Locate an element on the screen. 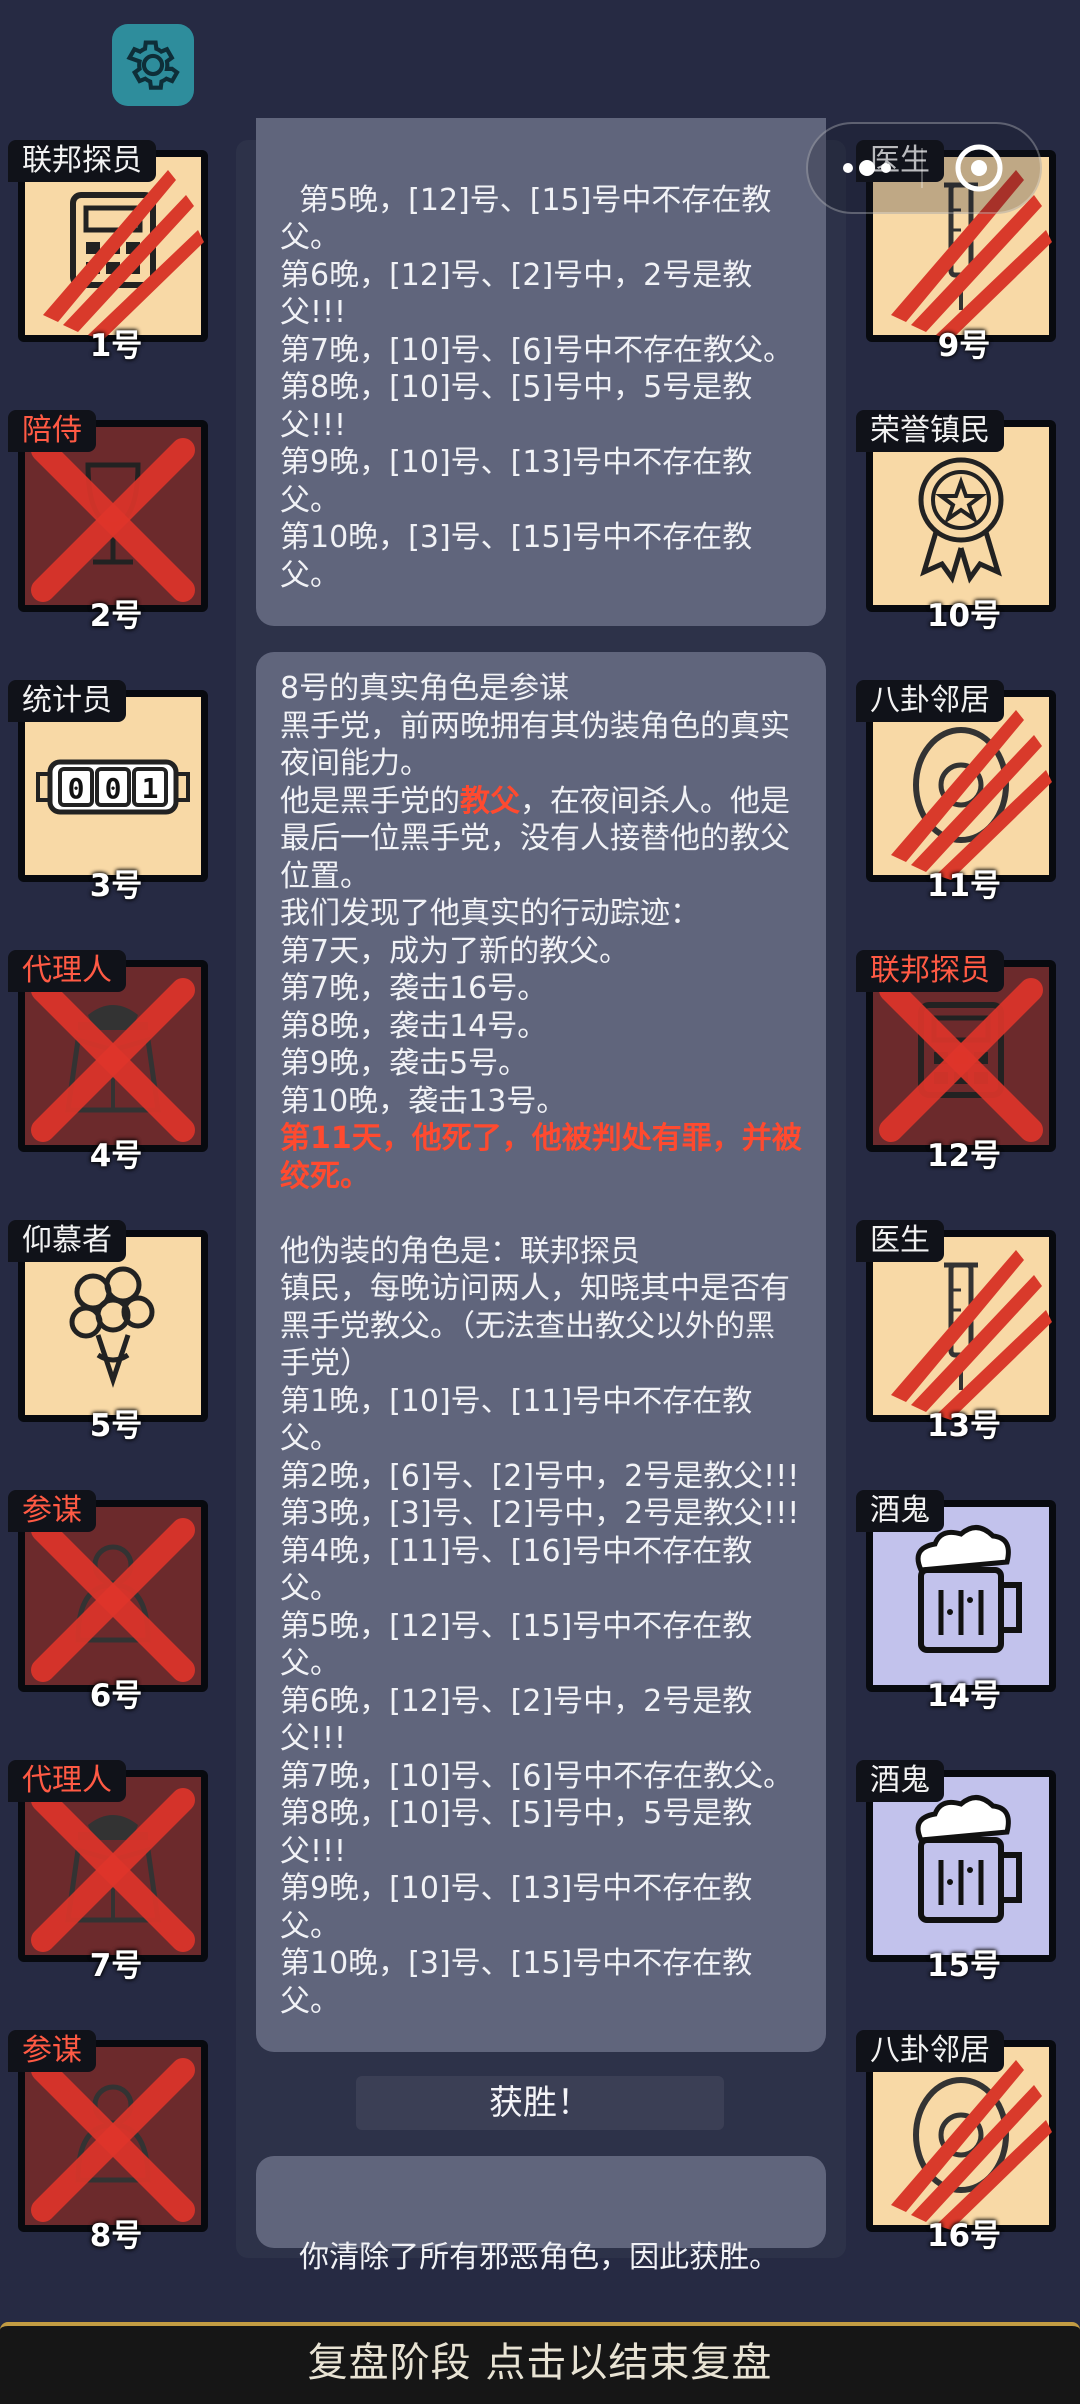 The width and height of the screenshot is (1080, 2404). player-number: 13号 is located at coordinates (964, 1426).